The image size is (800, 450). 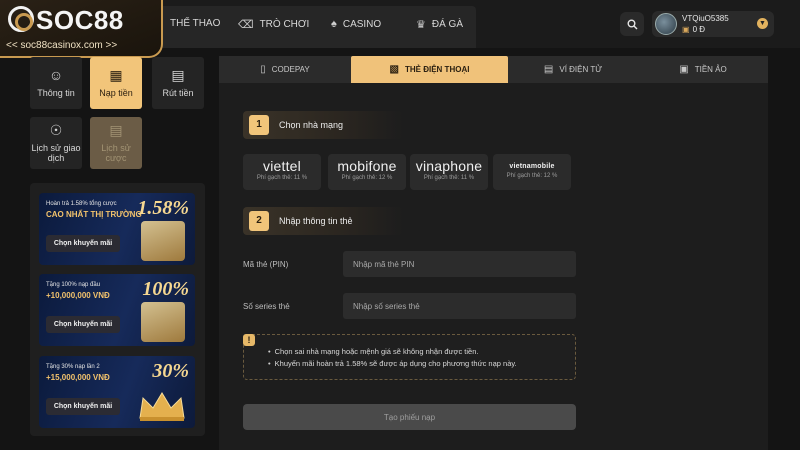 What do you see at coordinates (334, 24) in the screenshot?
I see `cards-icon: ♠` at bounding box center [334, 24].